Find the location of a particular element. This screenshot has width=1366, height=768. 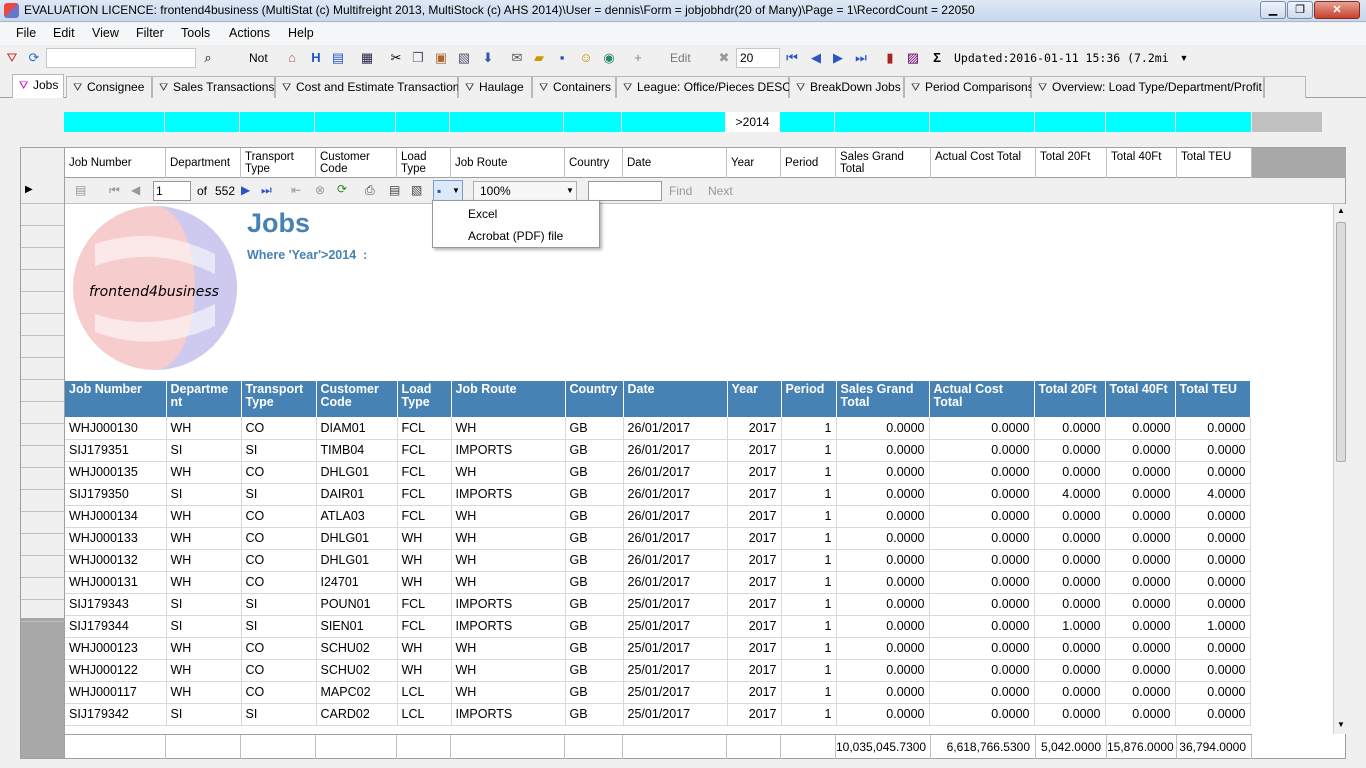

sum-icon: Σ is located at coordinates (937, 58).